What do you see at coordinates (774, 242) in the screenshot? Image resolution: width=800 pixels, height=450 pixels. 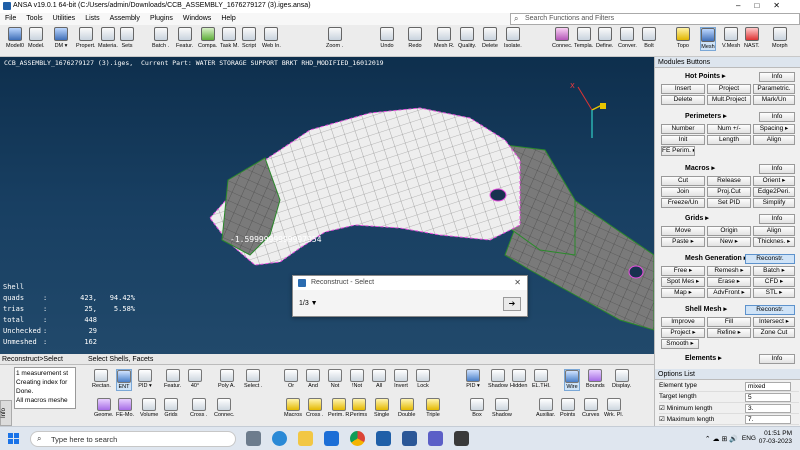 I see `panel-button-thick: Thicknes. ▸` at bounding box center [774, 242].